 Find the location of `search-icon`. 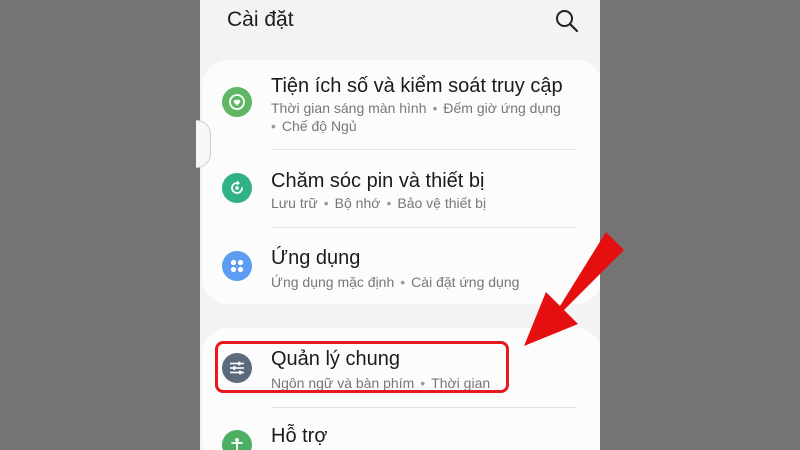

search-icon is located at coordinates (567, 21).